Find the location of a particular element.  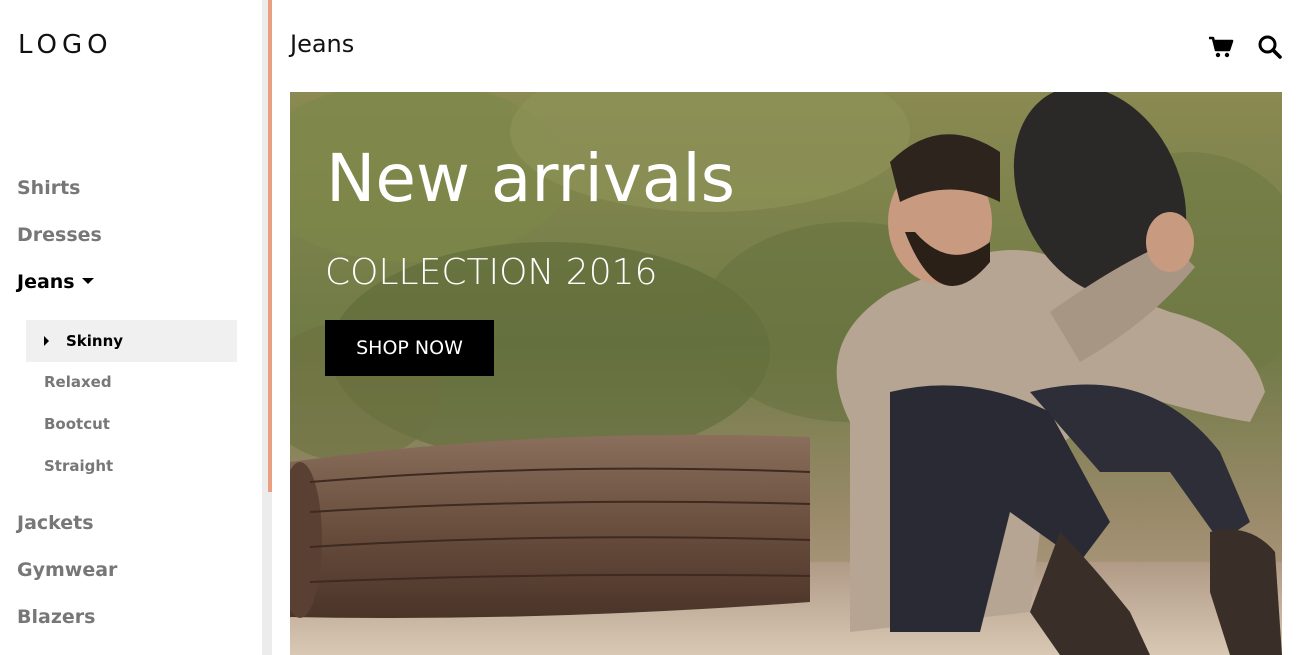

sidebar-item-shirts: Shirts is located at coordinates (49, 188).